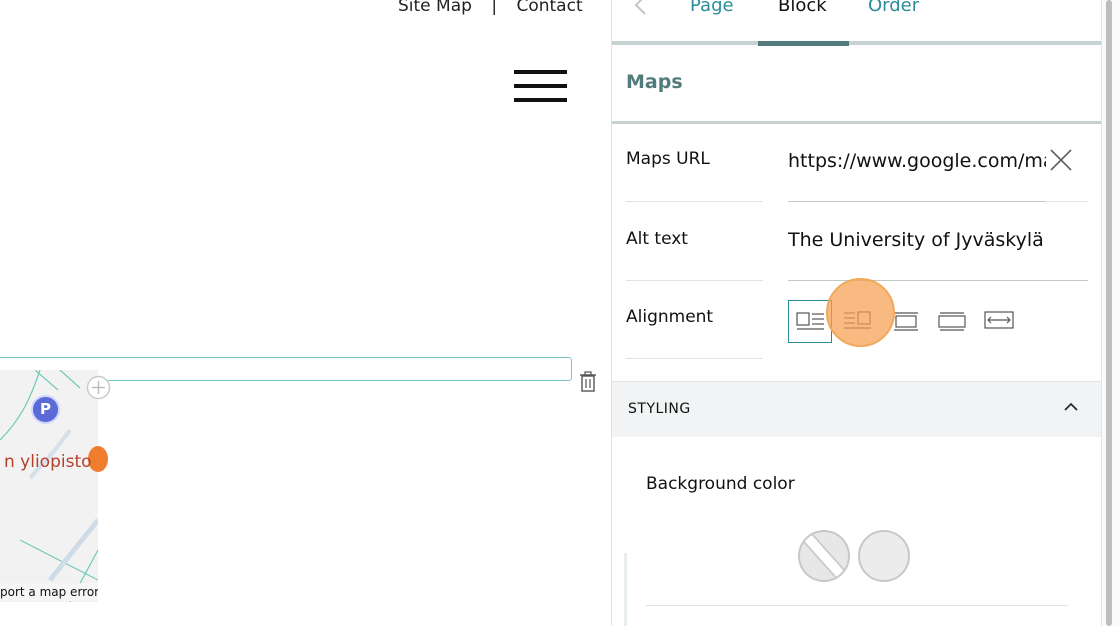 This screenshot has width=1120, height=626. Describe the element at coordinates (856, 23) in the screenshot. I see `sidebar-tabs: Page Block Order` at that location.